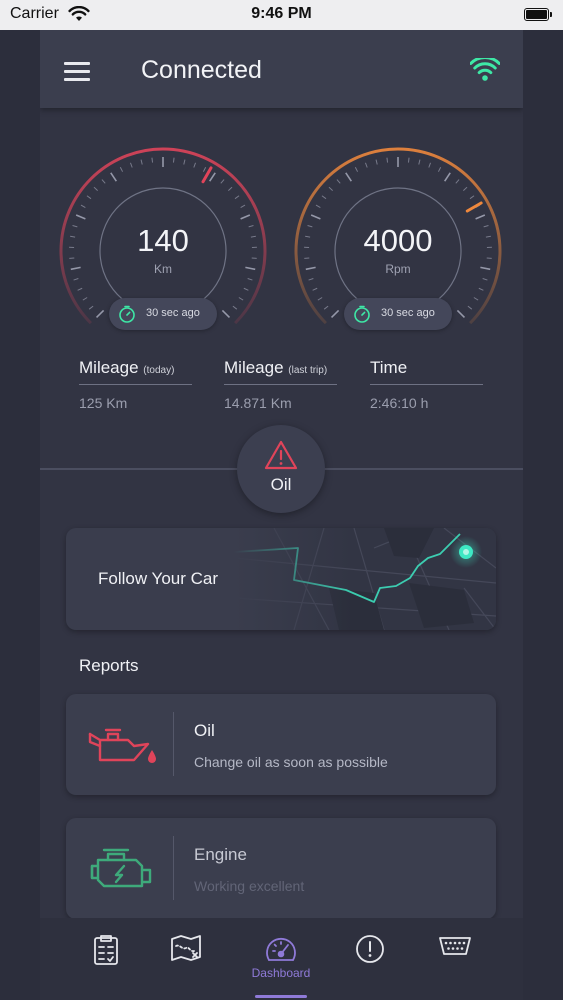  What do you see at coordinates (365, 579) in the screenshot?
I see `map-preview` at bounding box center [365, 579].